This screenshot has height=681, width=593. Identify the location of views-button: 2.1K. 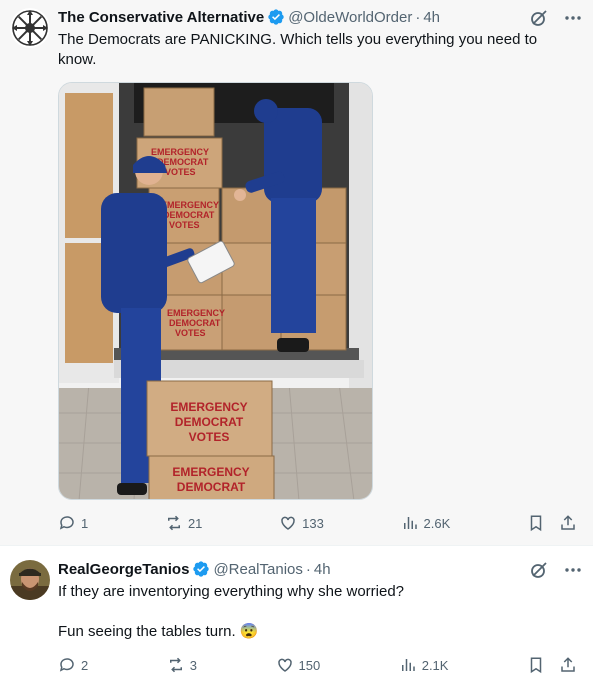
(424, 665).